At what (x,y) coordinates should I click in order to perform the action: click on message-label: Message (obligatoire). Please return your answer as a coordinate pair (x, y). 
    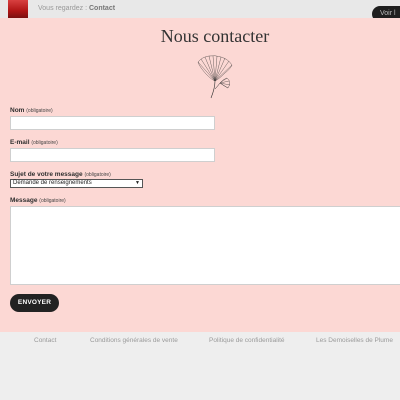
    Looking at the image, I should click on (38, 200).